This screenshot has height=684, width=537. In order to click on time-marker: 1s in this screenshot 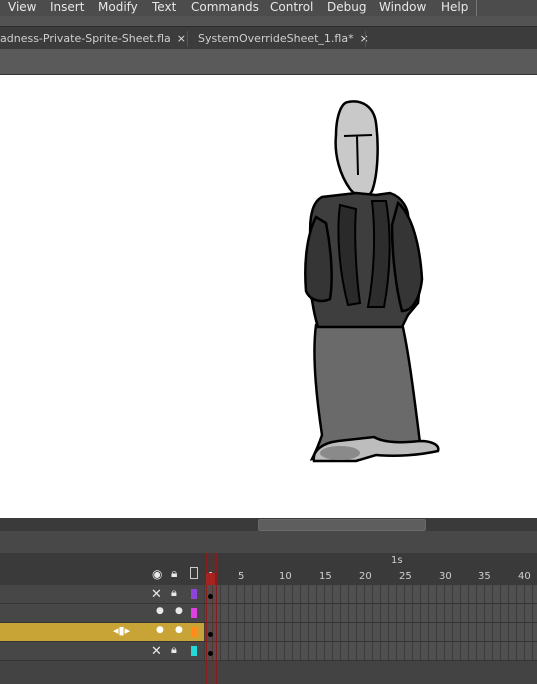, I will do `click(397, 560)`.